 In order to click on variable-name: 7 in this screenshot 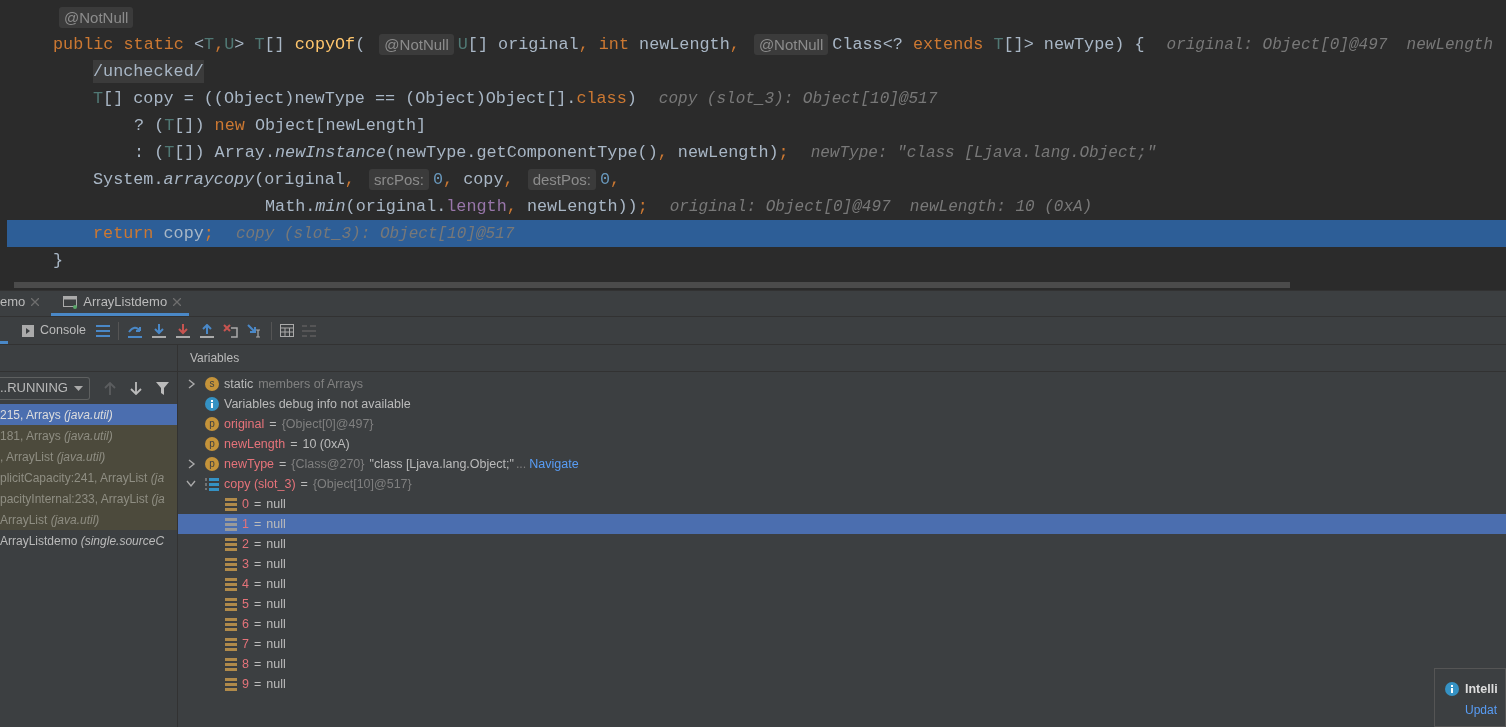, I will do `click(245, 644)`.